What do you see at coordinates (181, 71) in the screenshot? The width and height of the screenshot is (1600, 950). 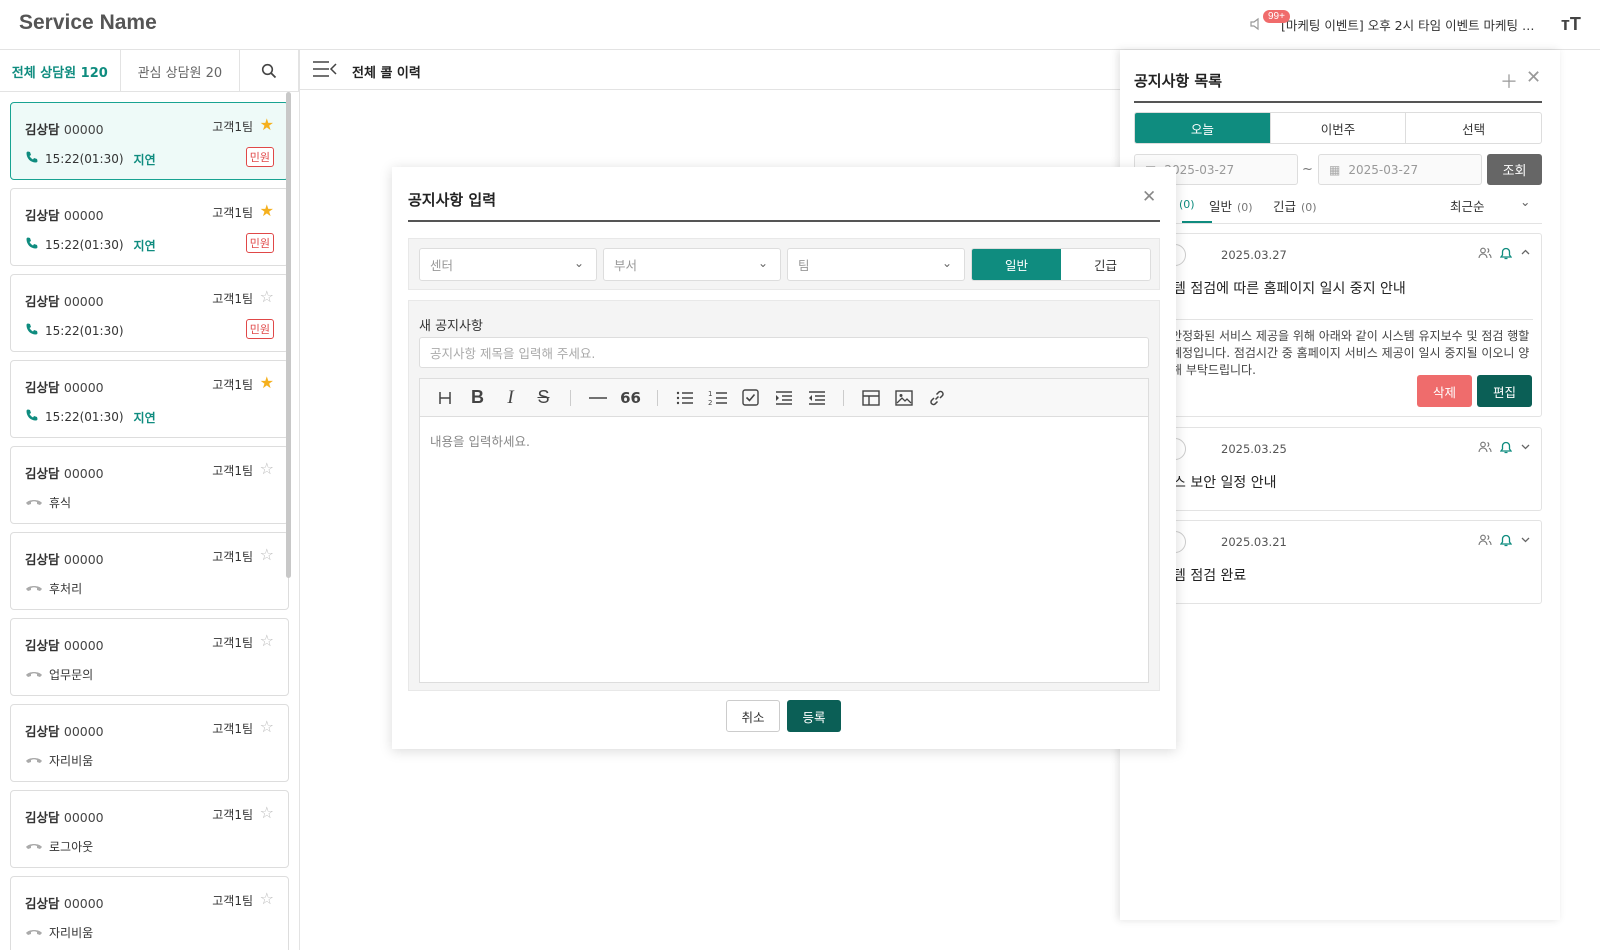 I see `tab-favorite-agents: 관심 상담원 20` at bounding box center [181, 71].